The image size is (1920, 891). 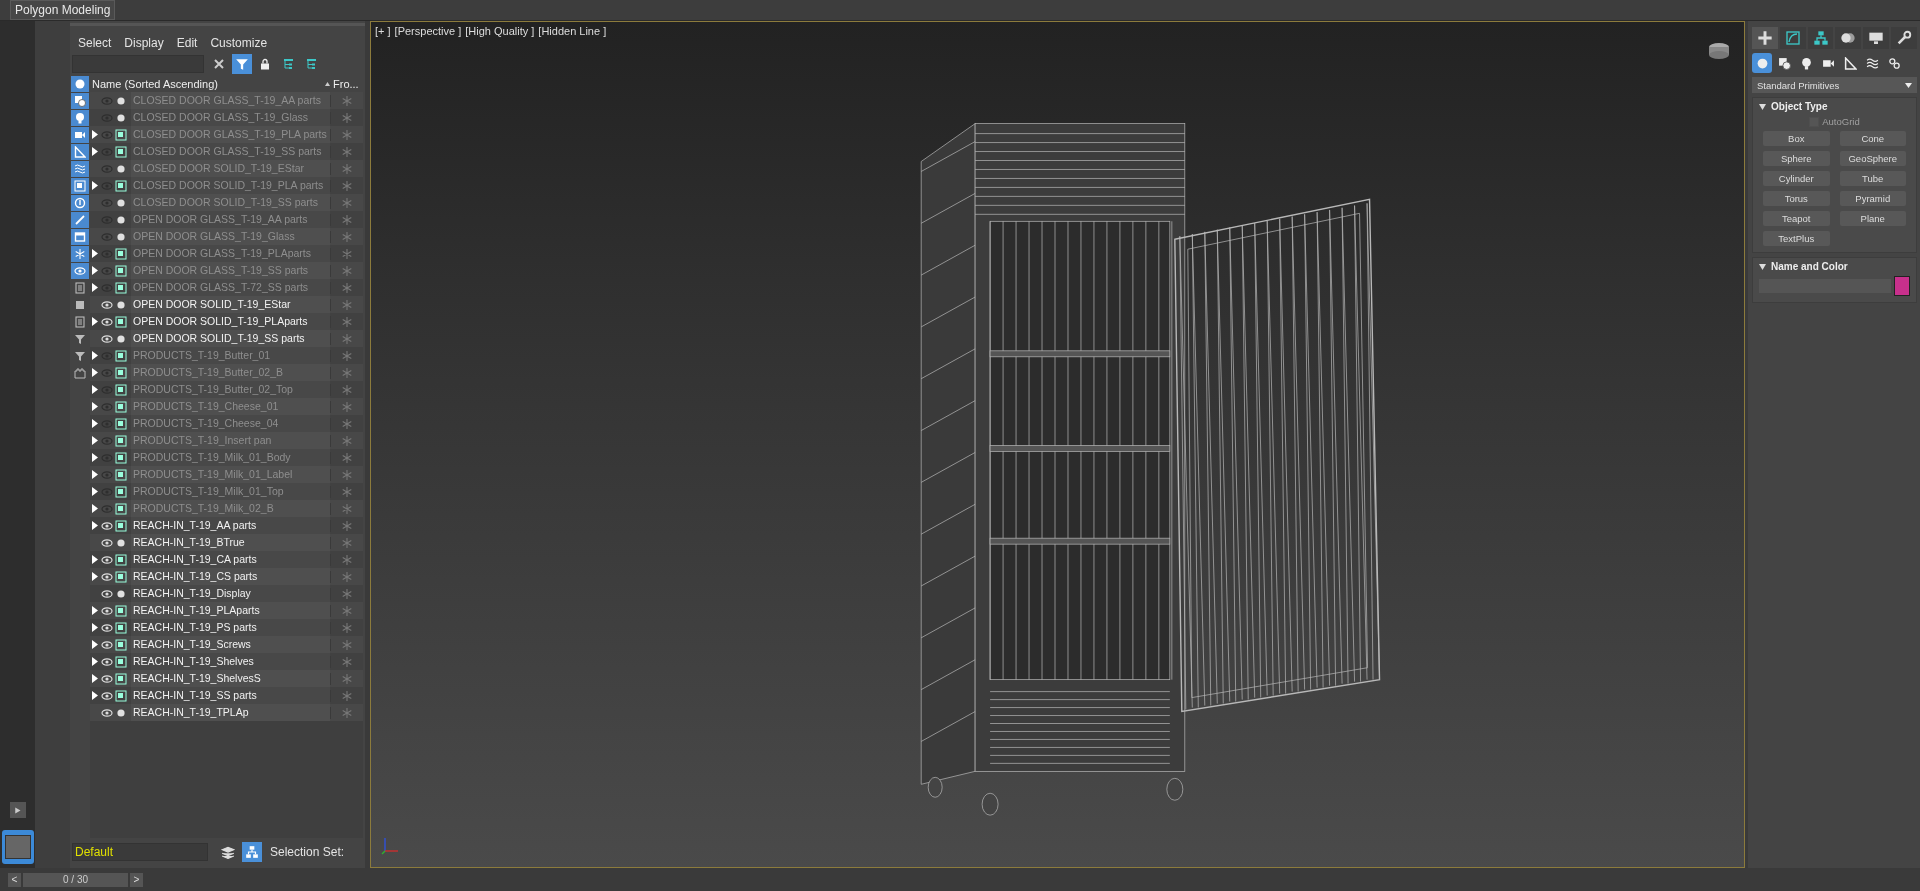 I want to click on object-name: REACH-IN_T-19_Display, so click(x=230, y=593).